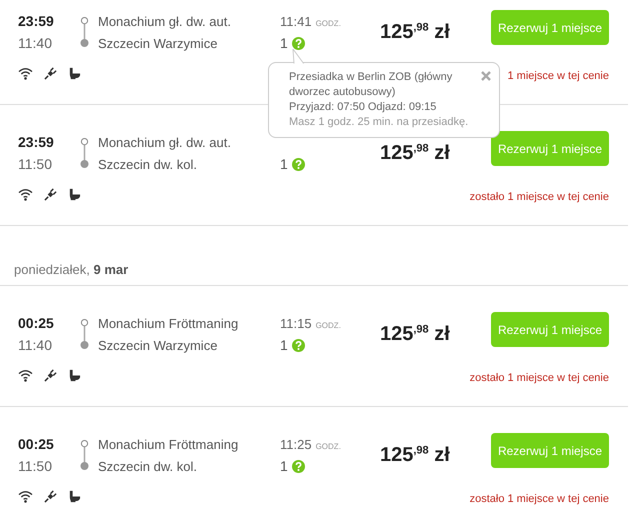 Image resolution: width=640 pixels, height=518 pixels. Describe the element at coordinates (363, 107) in the screenshot. I see `tooltip-text: Przyjazd: 07:50 Odjazd: 09:15` at that location.